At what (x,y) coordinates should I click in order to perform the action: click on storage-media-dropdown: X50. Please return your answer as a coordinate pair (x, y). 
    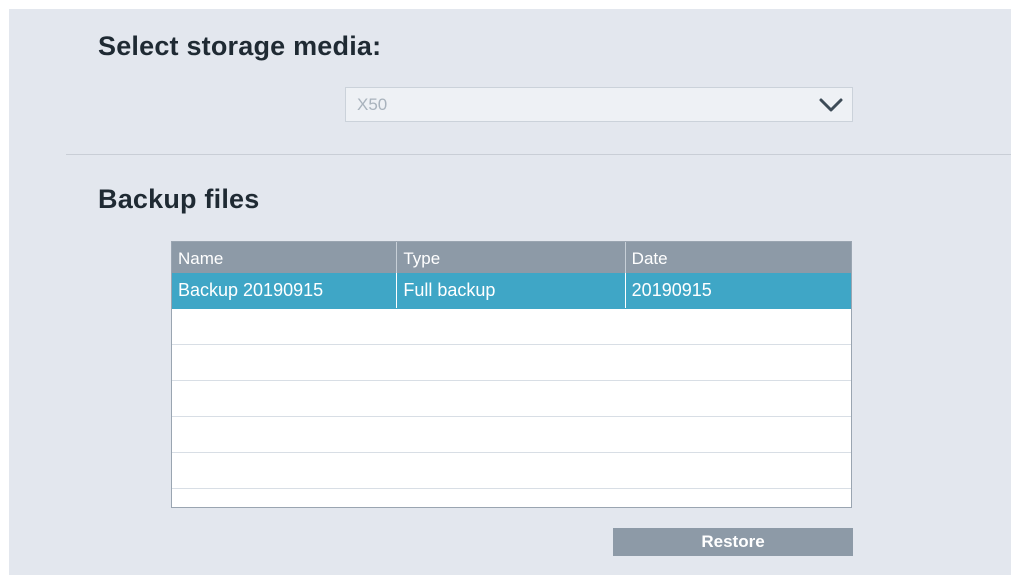
    Looking at the image, I should click on (599, 104).